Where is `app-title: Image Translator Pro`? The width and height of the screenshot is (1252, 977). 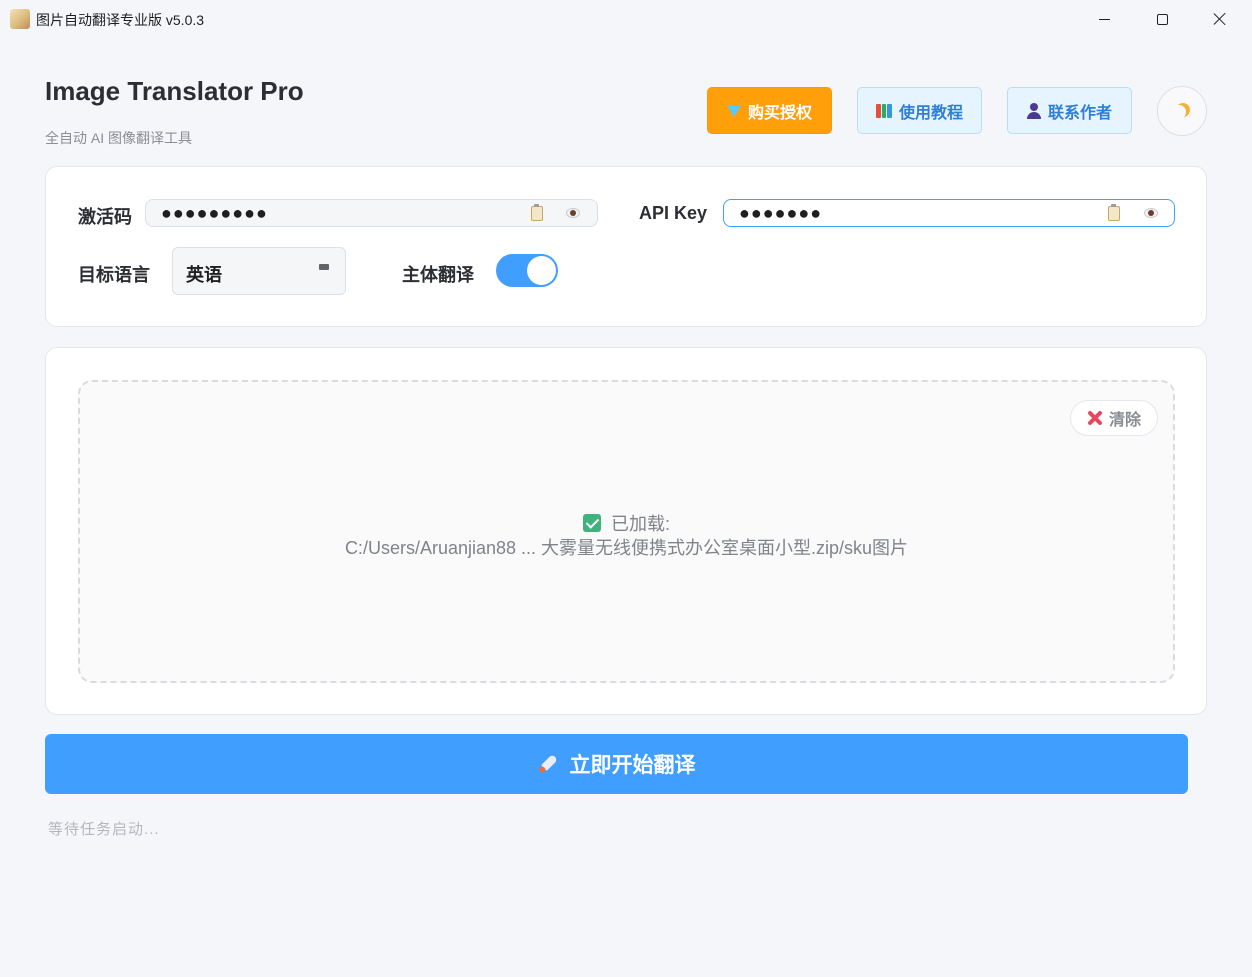 app-title: Image Translator Pro is located at coordinates (174, 91).